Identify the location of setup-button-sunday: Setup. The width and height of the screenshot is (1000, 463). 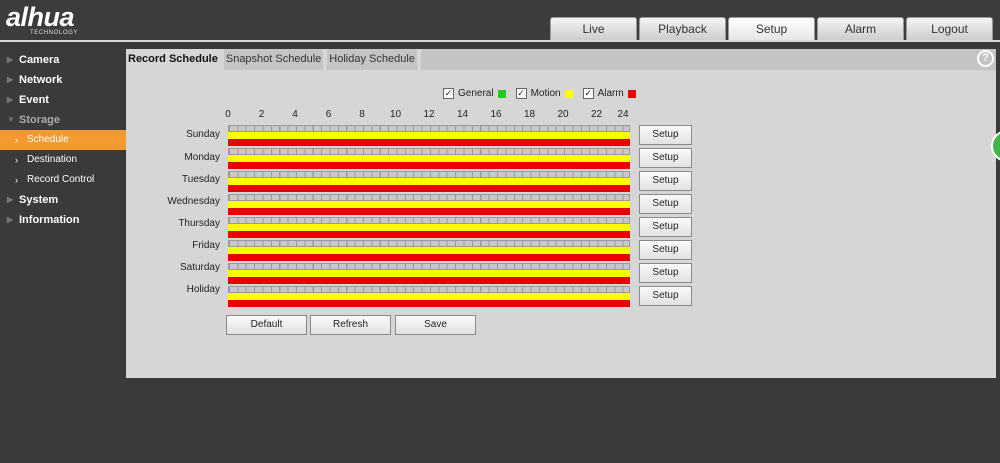
(665, 135).